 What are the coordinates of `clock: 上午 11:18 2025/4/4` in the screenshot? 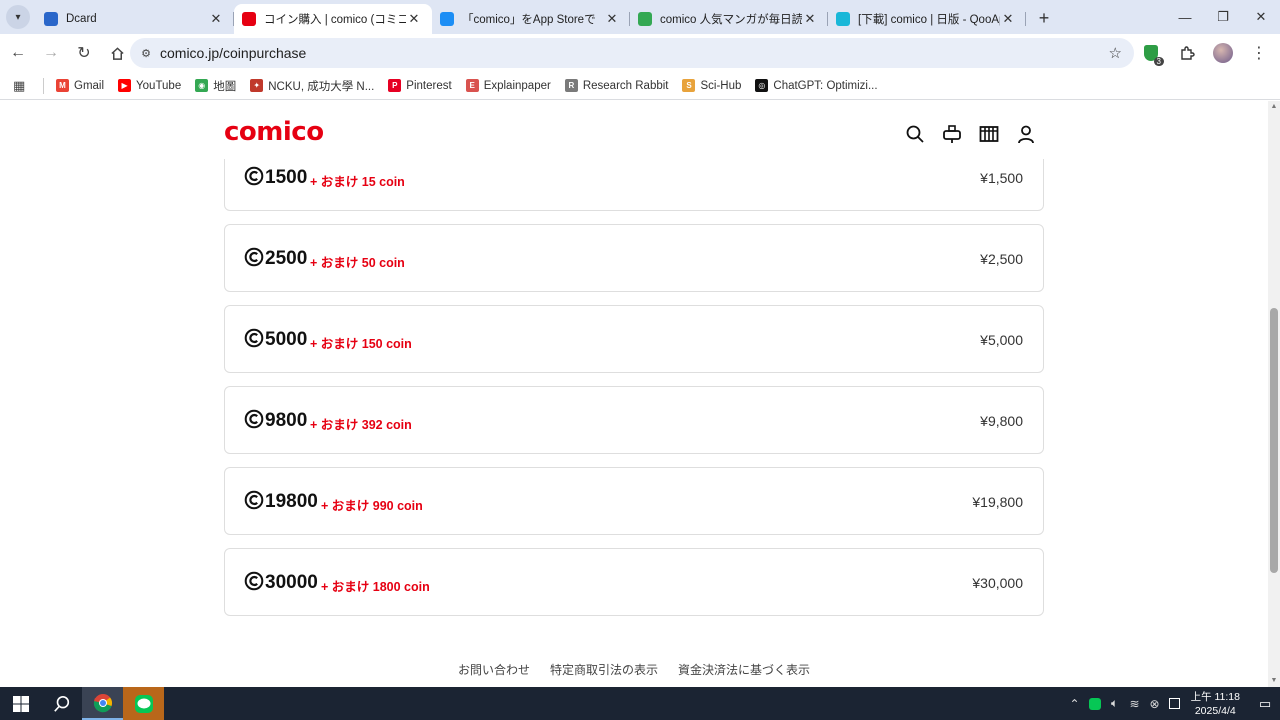 It's located at (1215, 704).